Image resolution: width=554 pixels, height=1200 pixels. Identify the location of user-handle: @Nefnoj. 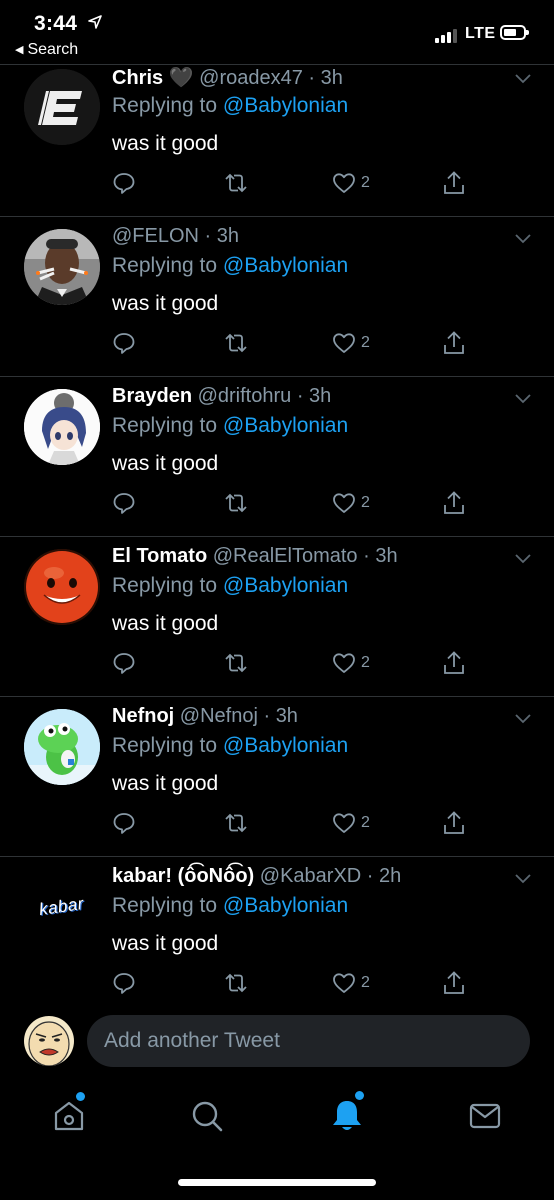
(219, 716).